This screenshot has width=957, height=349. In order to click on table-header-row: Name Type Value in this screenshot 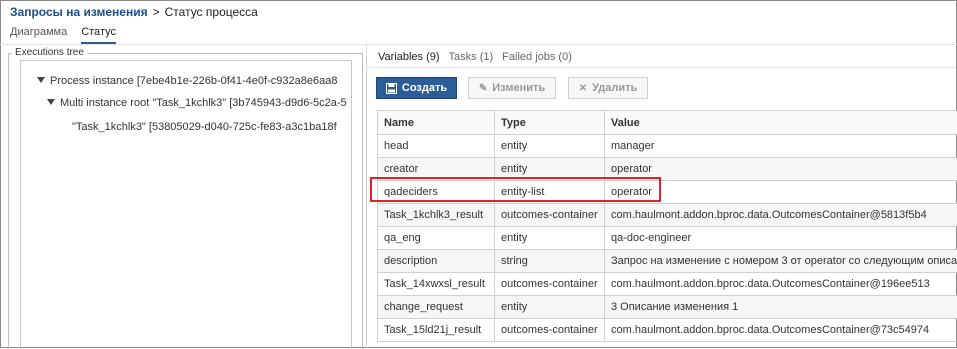, I will do `click(667, 123)`.